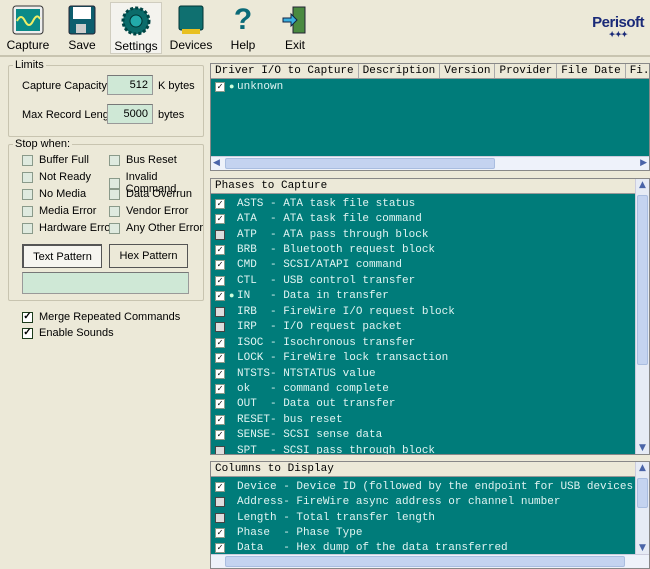 This screenshot has width=650, height=569. Describe the element at coordinates (243, 28) in the screenshot. I see `help-button: ? Help` at that location.